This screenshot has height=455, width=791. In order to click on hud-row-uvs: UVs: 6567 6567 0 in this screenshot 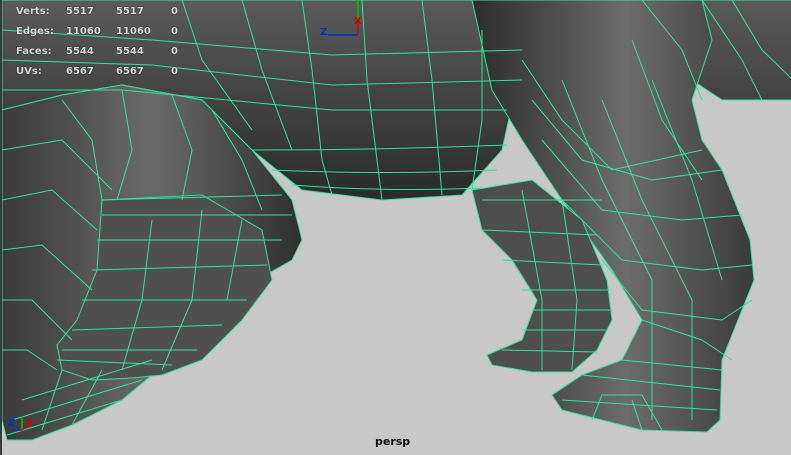, I will do `click(103, 71)`.